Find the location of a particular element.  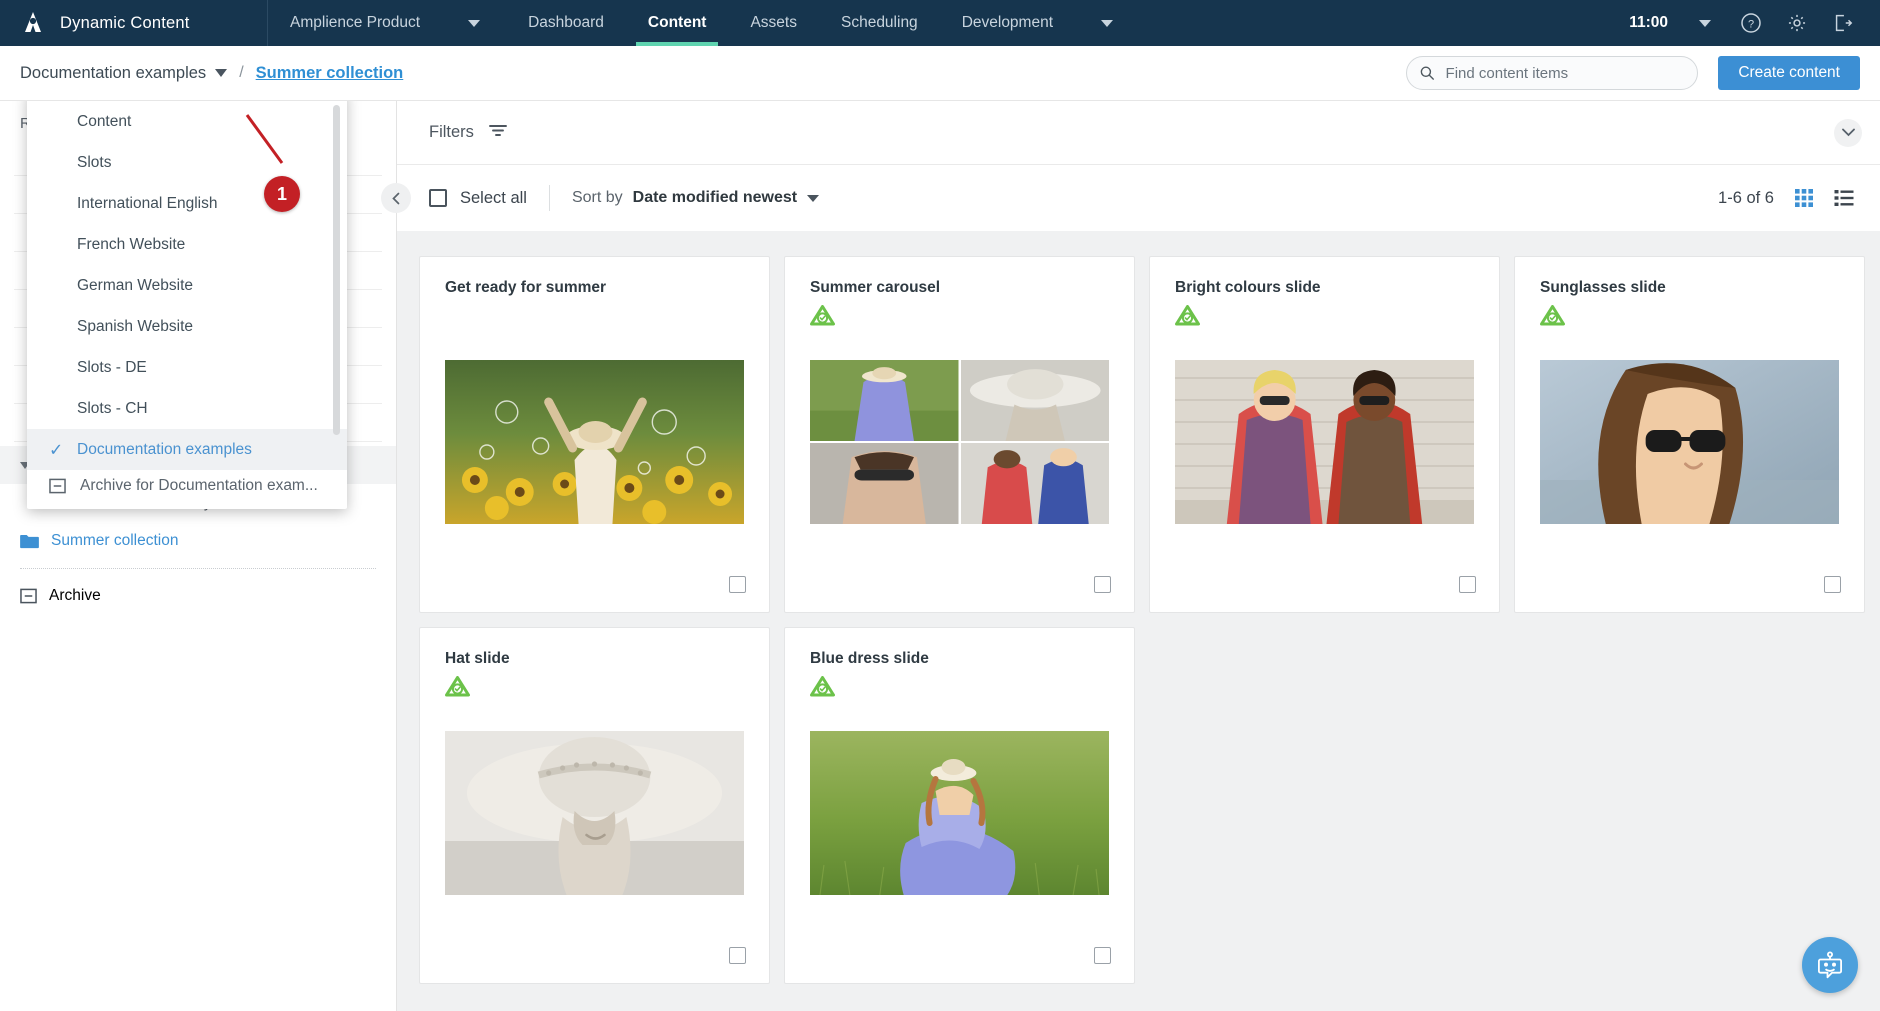

chat-assistant-button is located at coordinates (1830, 965).